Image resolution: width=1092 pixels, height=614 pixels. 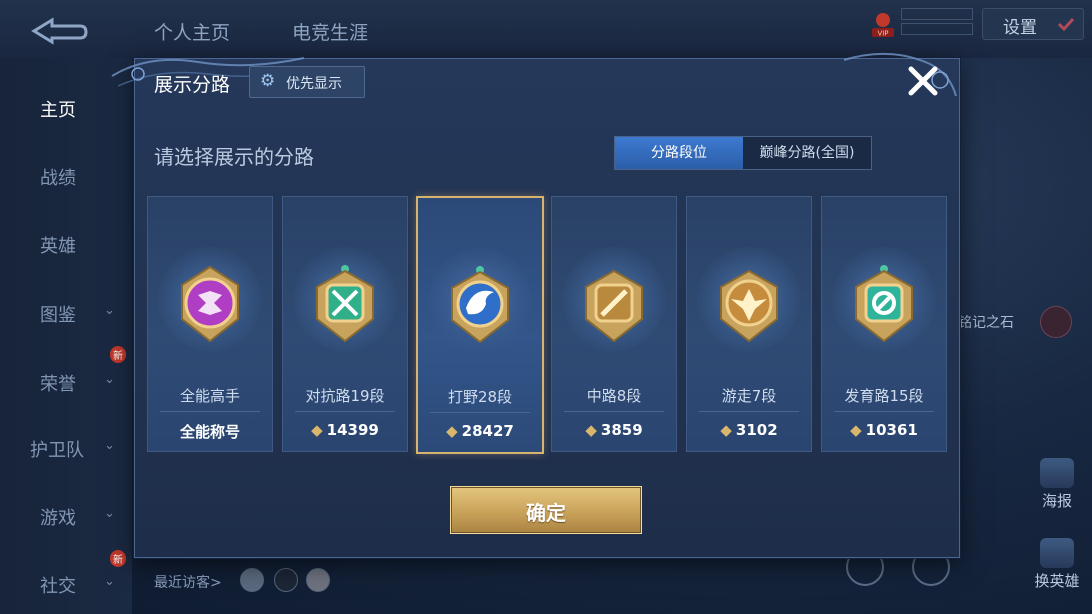 What do you see at coordinates (923, 81) in the screenshot?
I see `close-icon` at bounding box center [923, 81].